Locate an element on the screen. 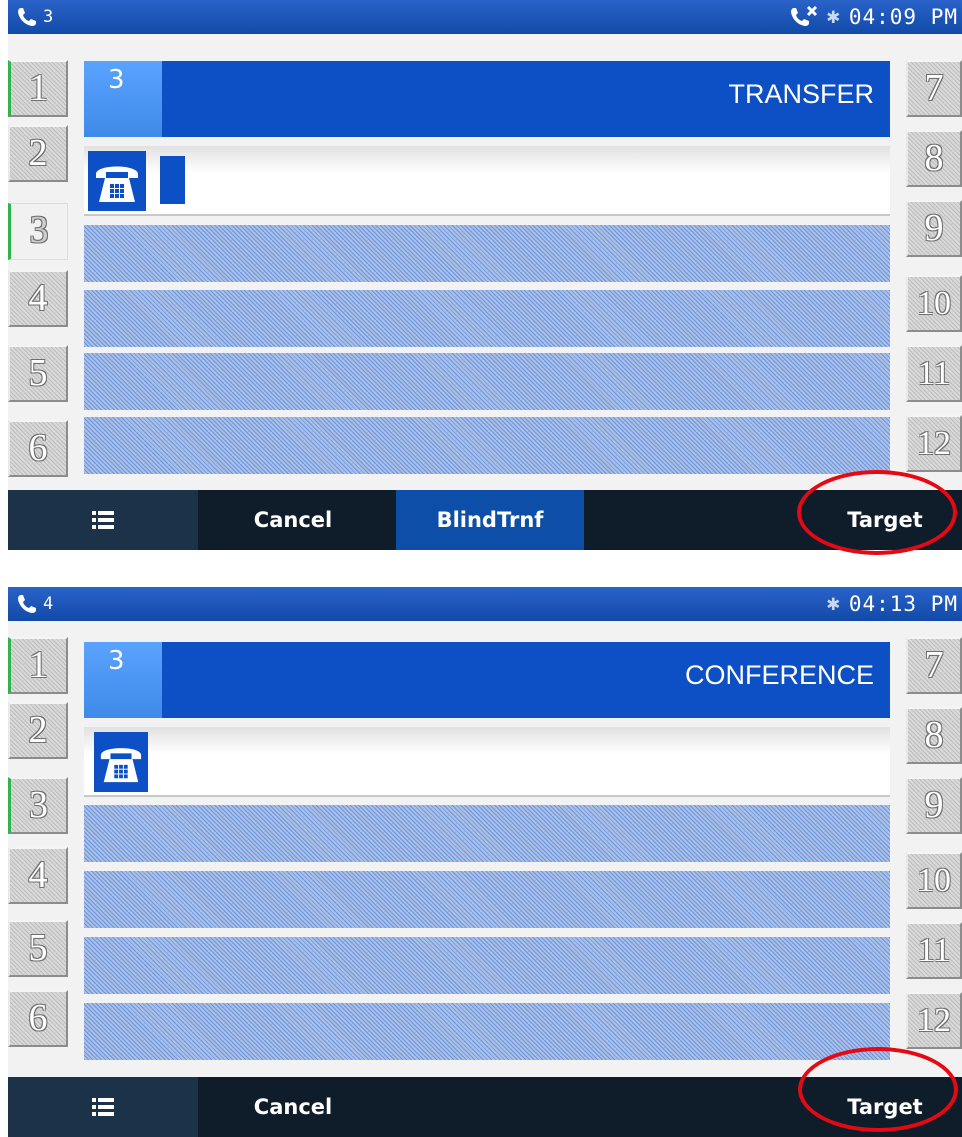 This screenshot has height=1137, width=962. line-count: 3 is located at coordinates (34, 17).